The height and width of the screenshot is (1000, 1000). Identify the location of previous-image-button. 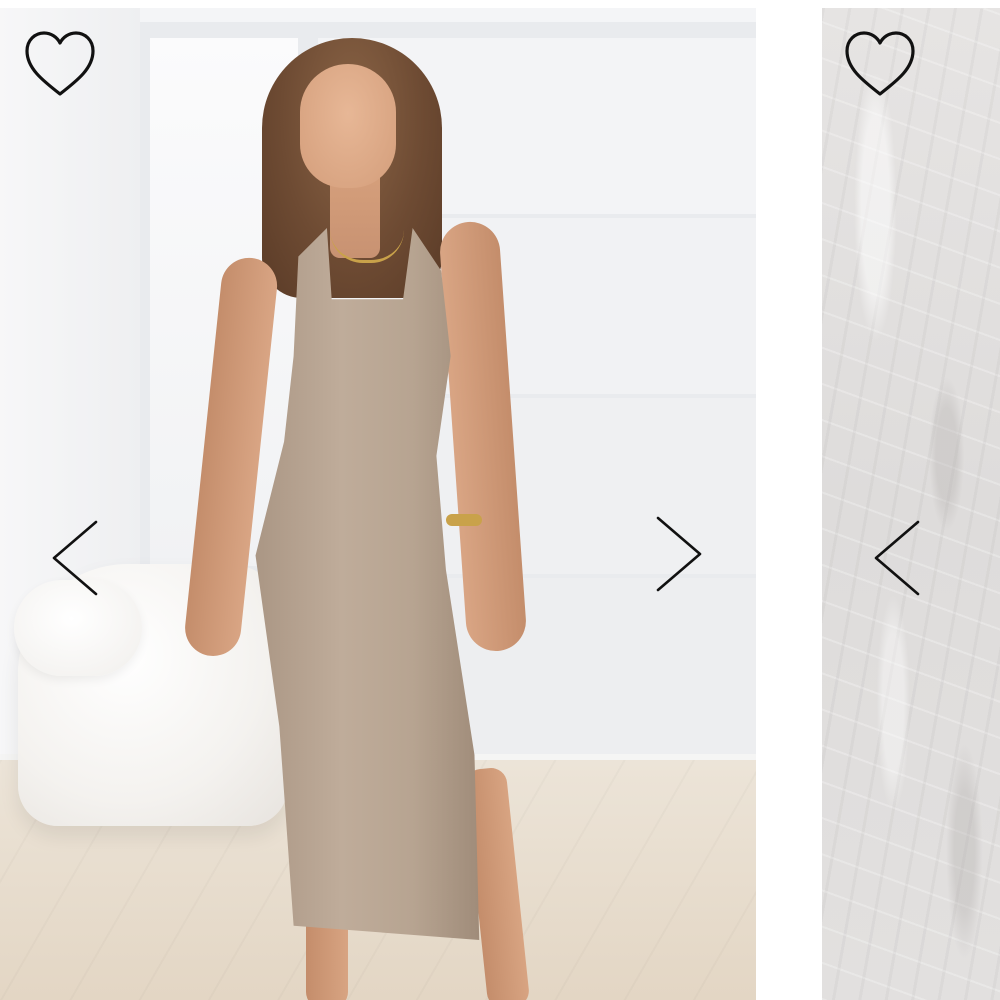
(74, 558).